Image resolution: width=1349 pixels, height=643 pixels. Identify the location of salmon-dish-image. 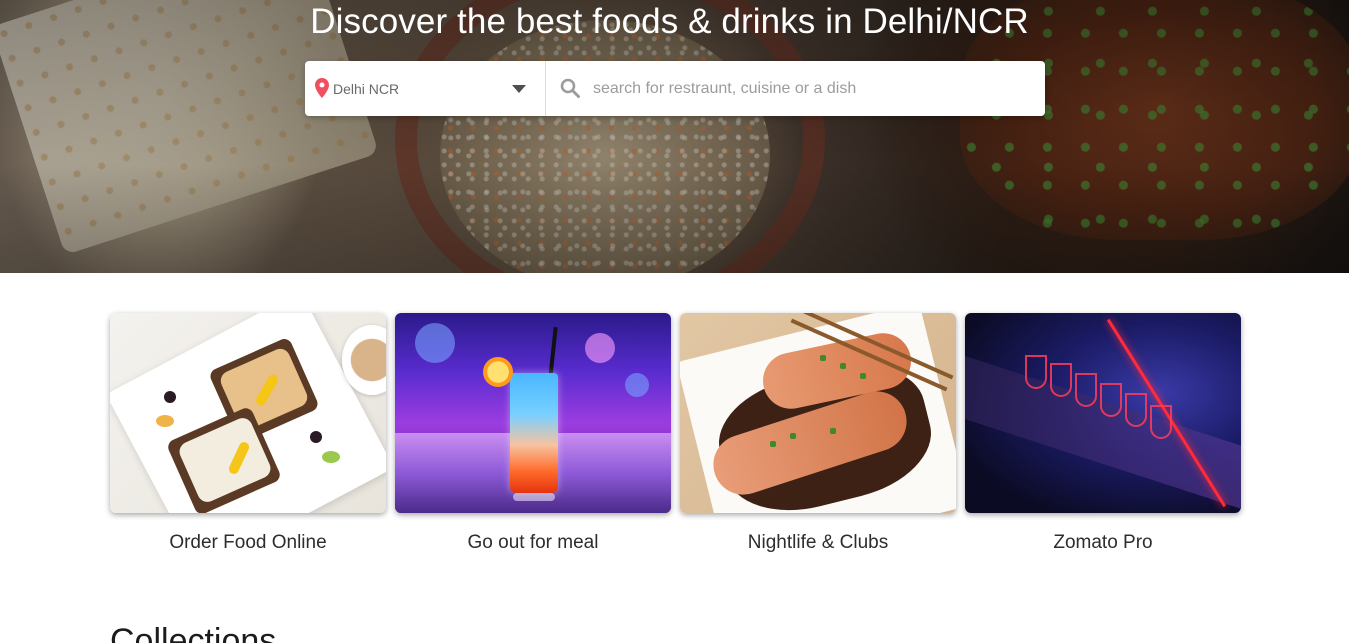
(818, 413).